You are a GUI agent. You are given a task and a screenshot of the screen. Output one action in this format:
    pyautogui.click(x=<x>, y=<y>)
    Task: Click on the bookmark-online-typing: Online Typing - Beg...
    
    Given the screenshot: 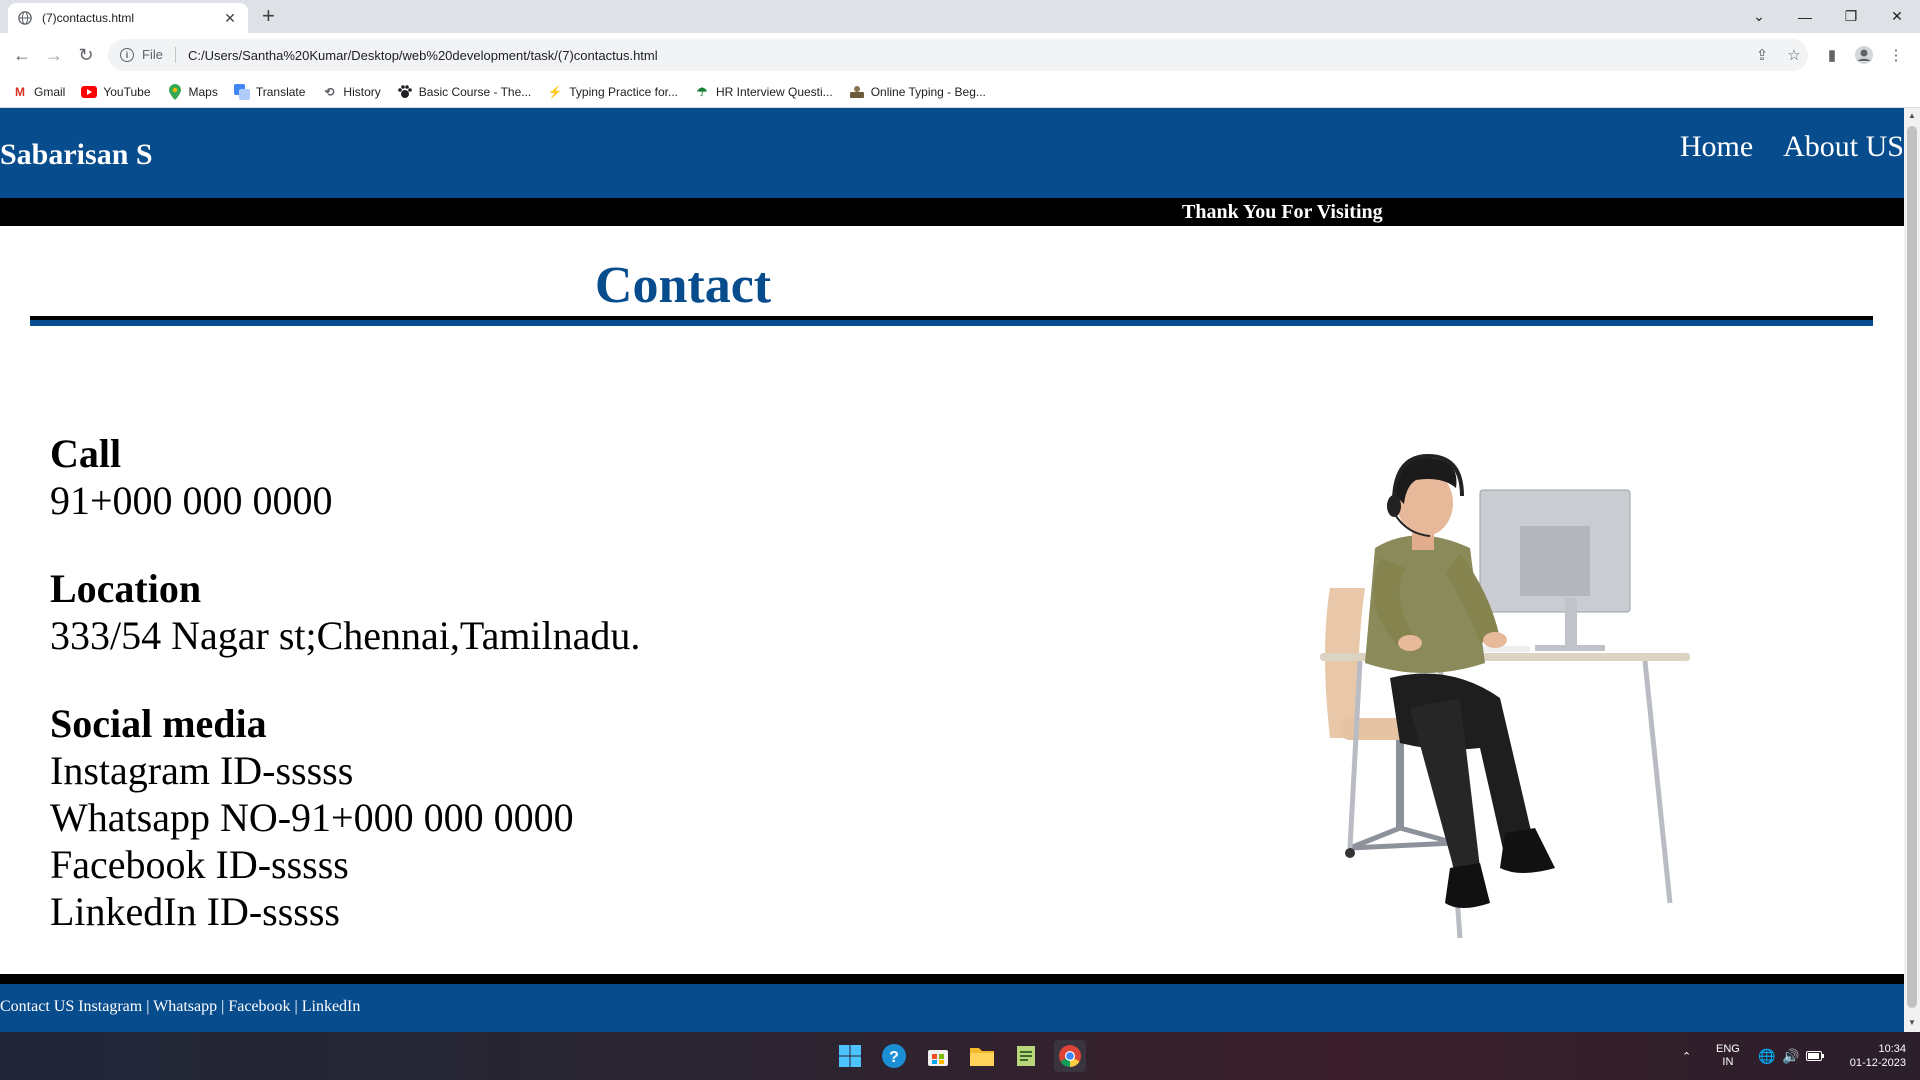 What is the action you would take?
    pyautogui.click(x=917, y=92)
    